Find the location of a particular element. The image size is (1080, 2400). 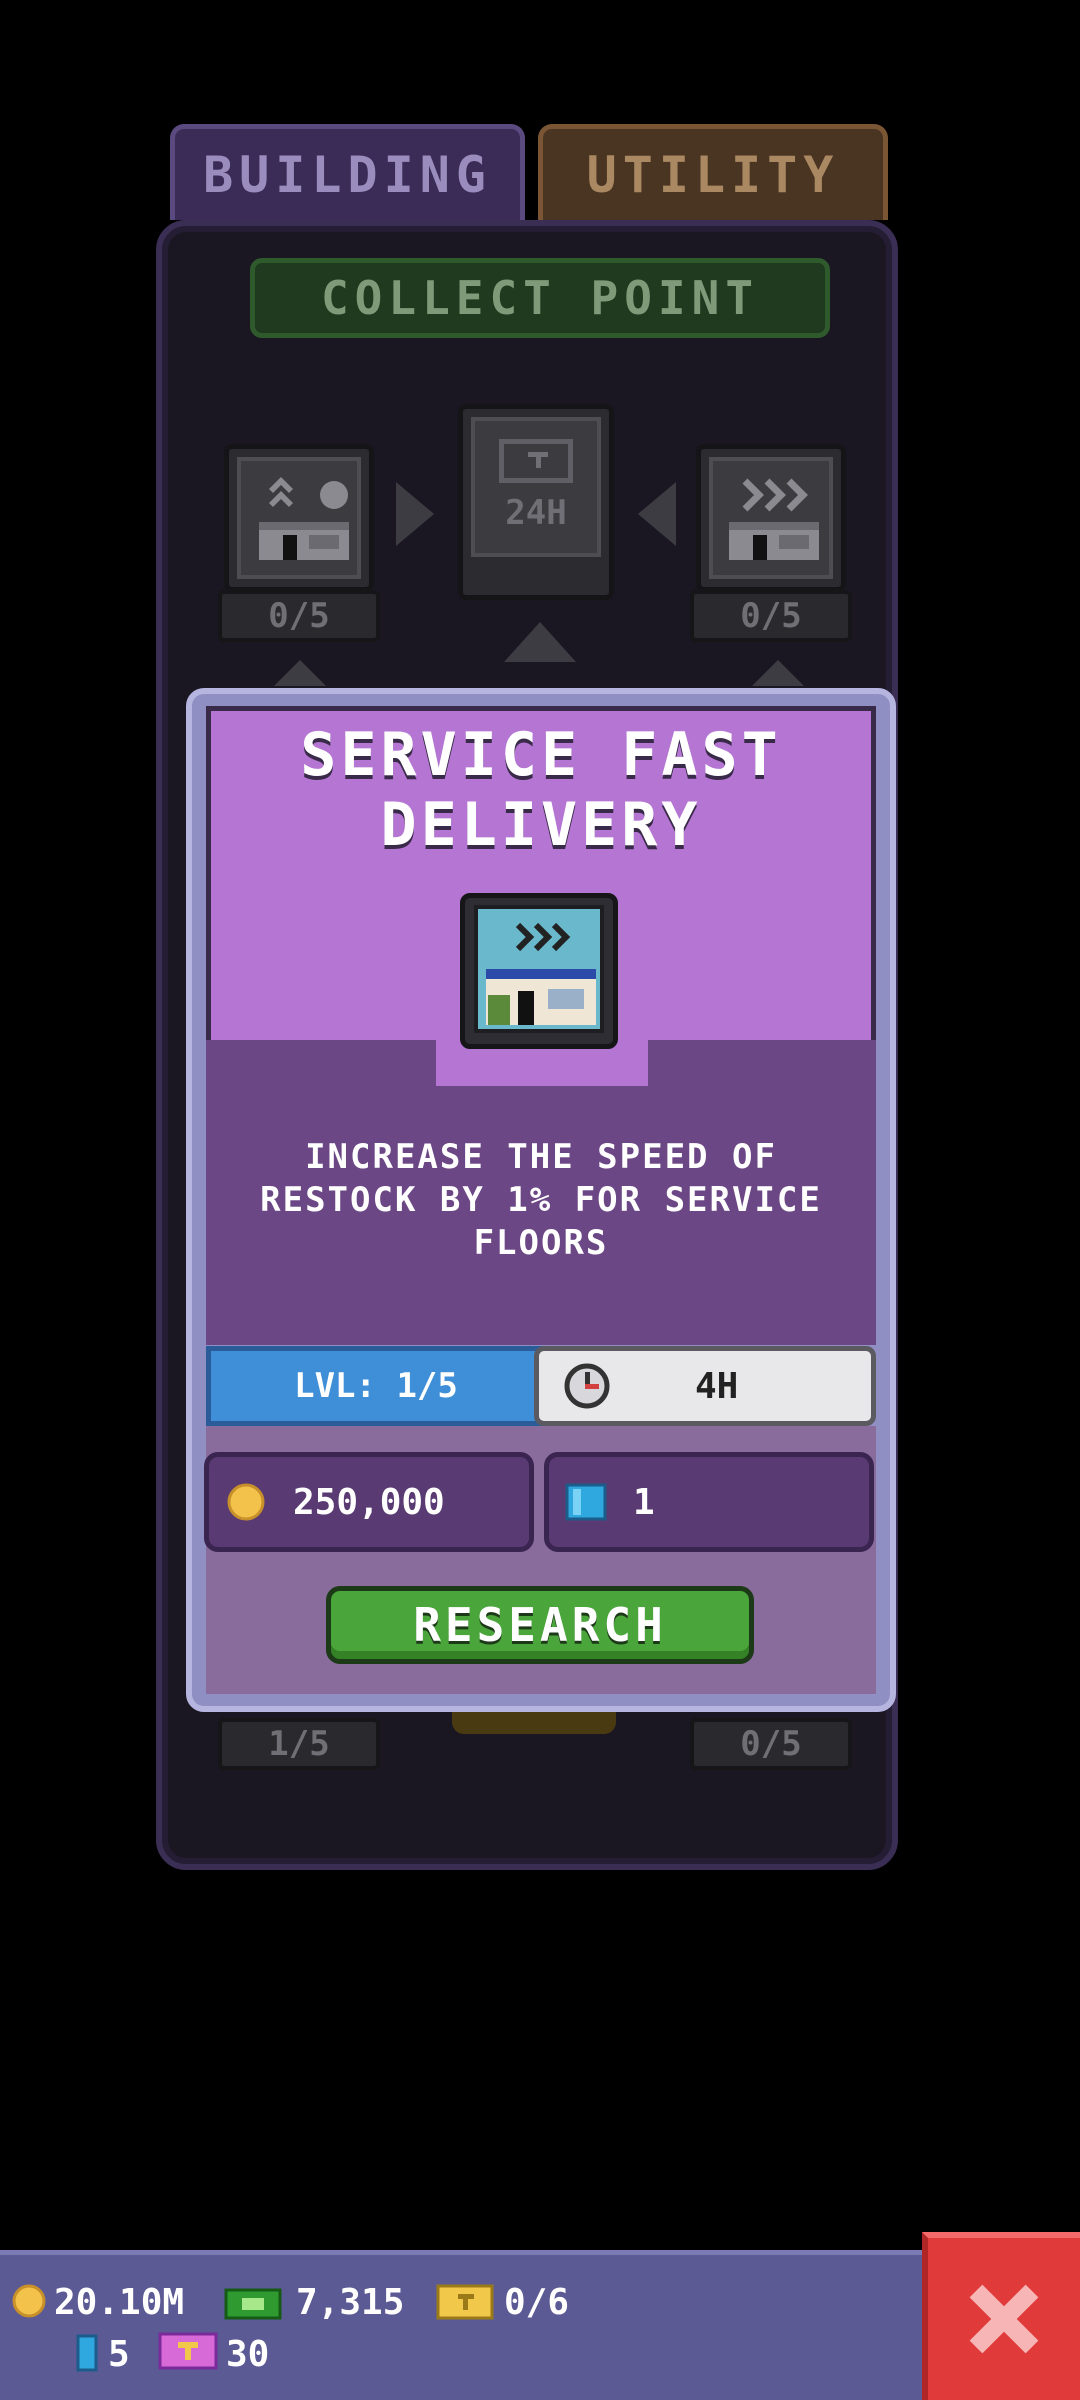

cost-gems-value: 1 is located at coordinates (644, 1502).